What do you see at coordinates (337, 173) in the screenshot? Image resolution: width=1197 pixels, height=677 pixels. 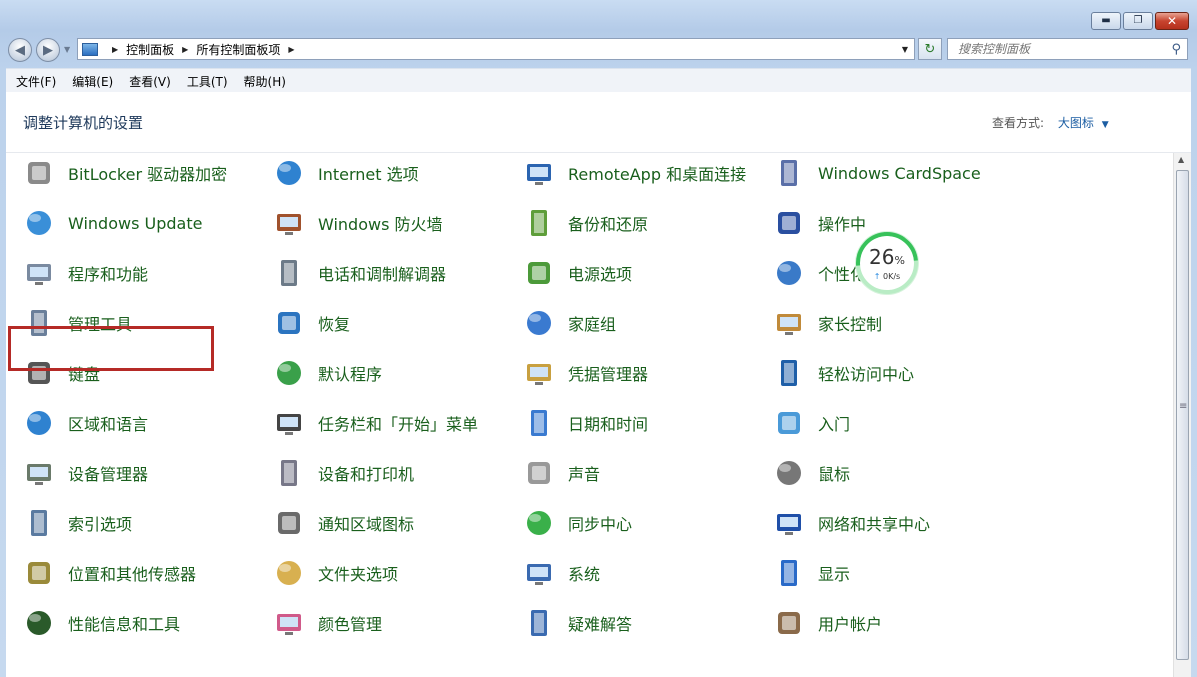 I see `control-panel-item: Internet 选项` at bounding box center [337, 173].